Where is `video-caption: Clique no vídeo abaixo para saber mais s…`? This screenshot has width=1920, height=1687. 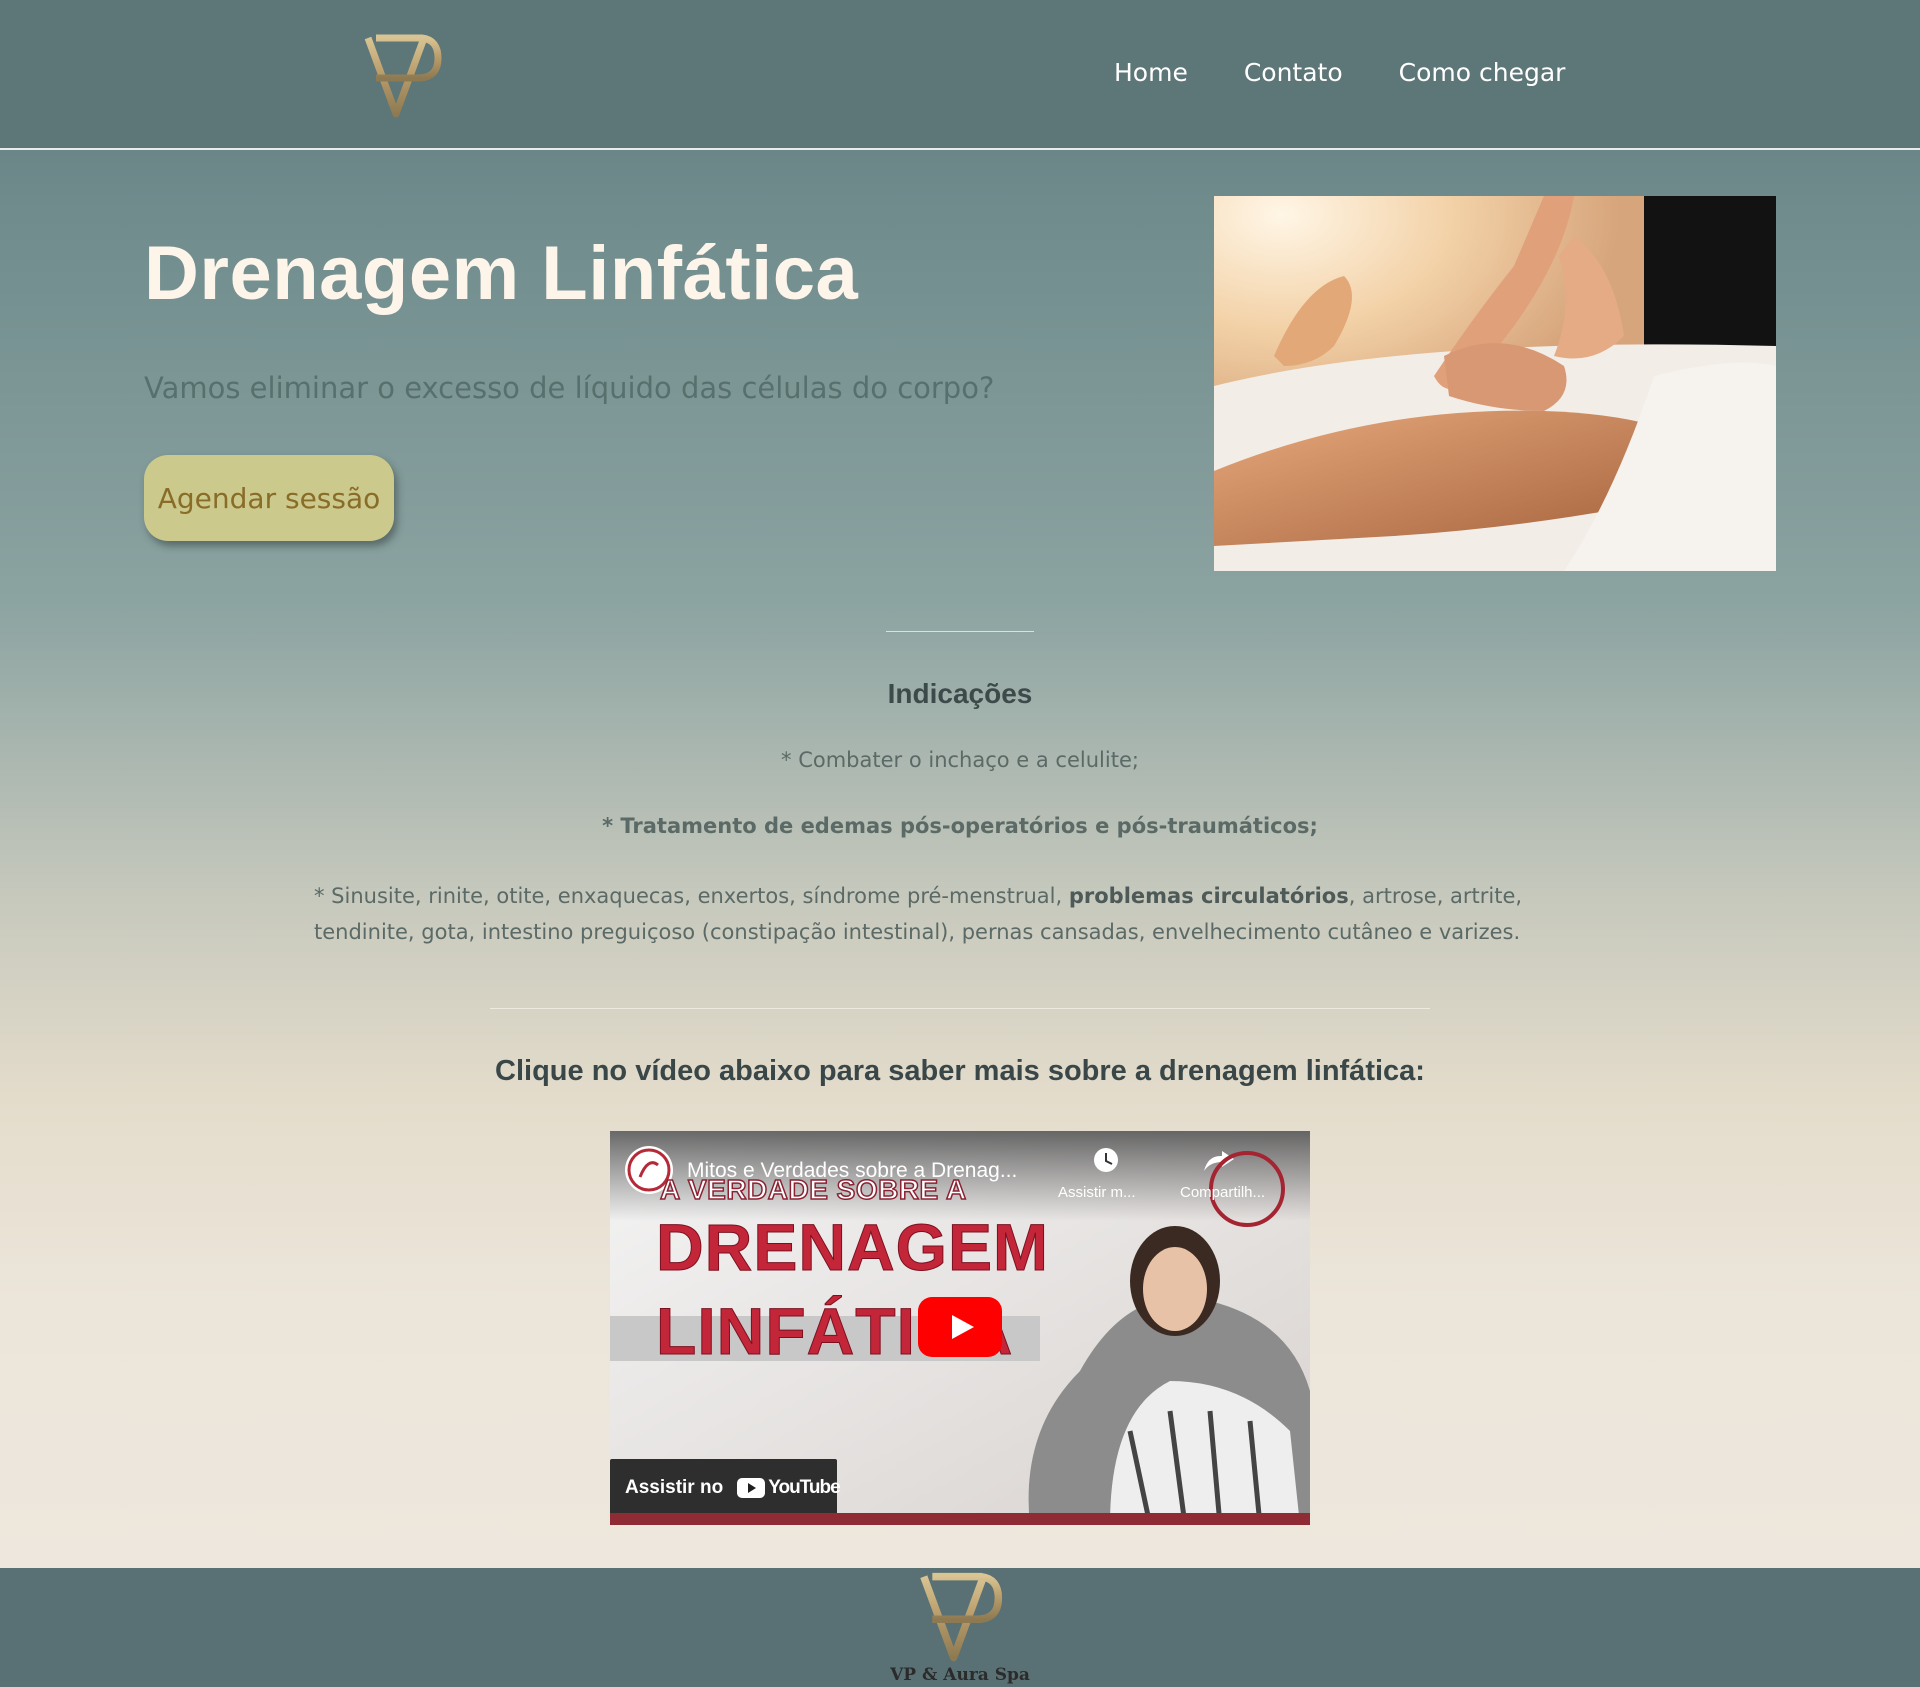
video-caption: Clique no vídeo abaixo para saber mais s… is located at coordinates (960, 1071).